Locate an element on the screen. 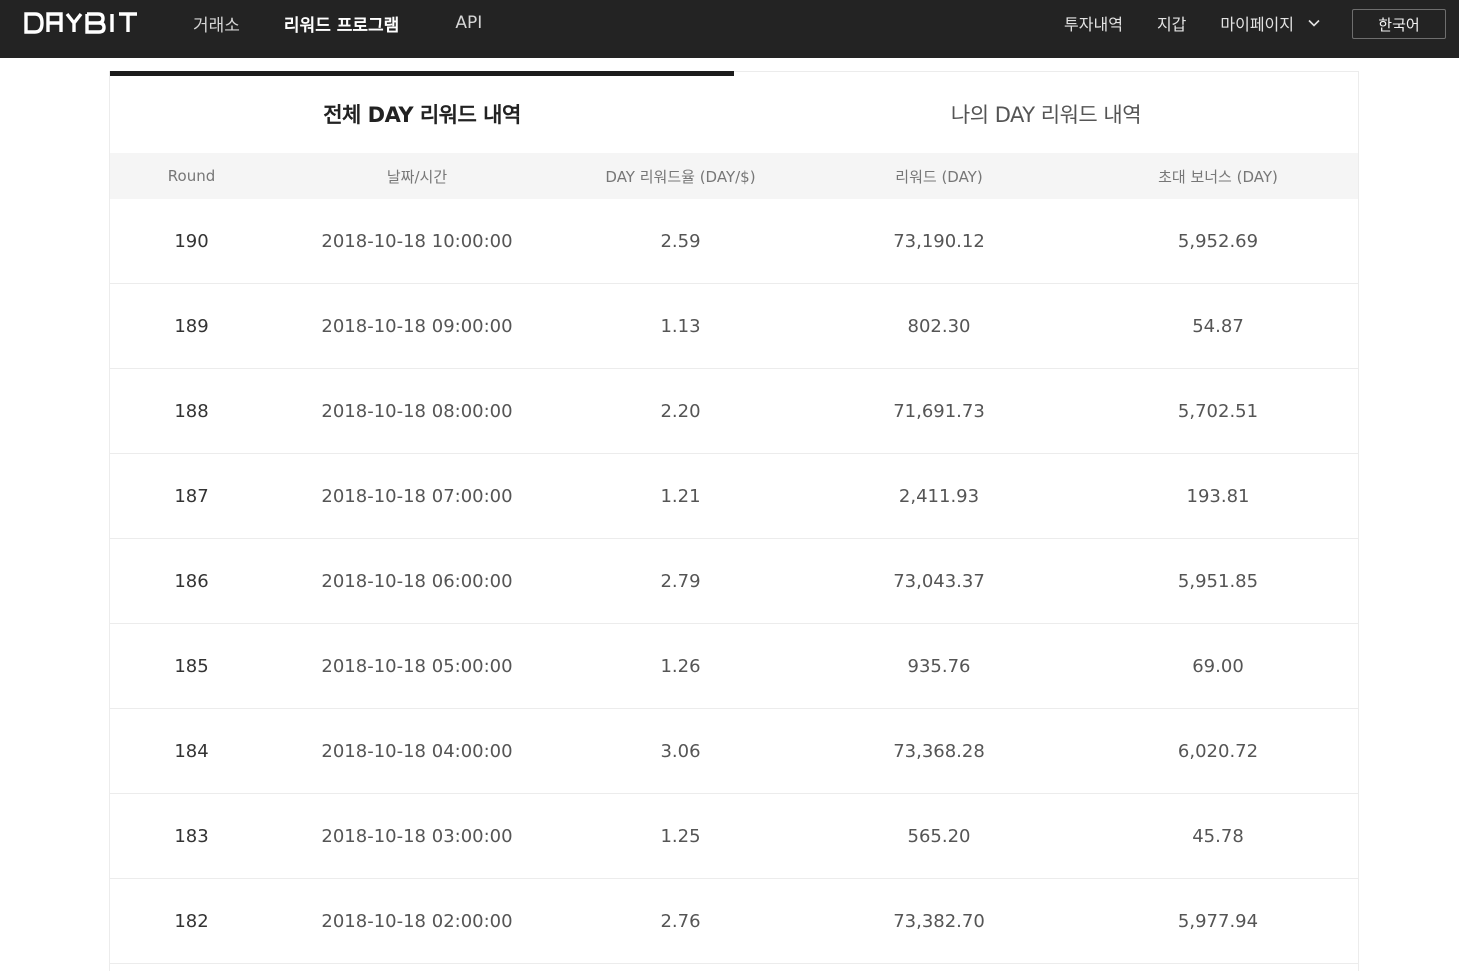 The height and width of the screenshot is (971, 1459). cell-bonus: 45.78 is located at coordinates (1218, 836).